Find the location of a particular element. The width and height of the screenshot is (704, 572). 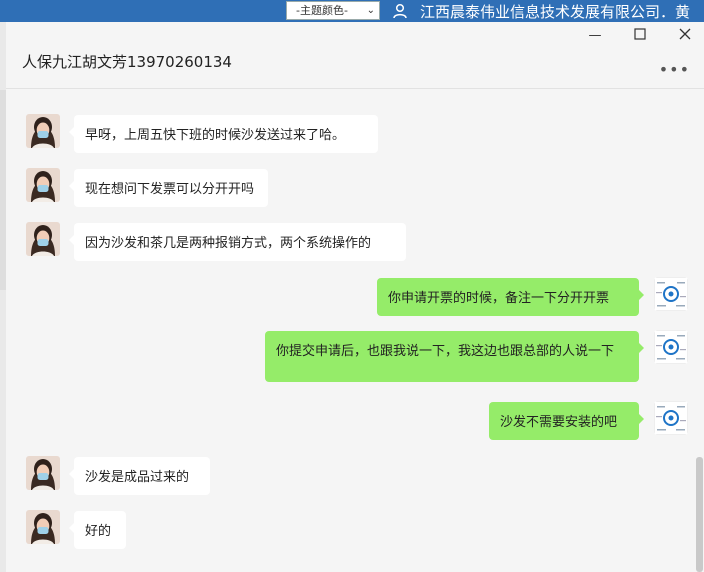

theme-color-select: -主题颜色- ⌄ is located at coordinates (333, 10).